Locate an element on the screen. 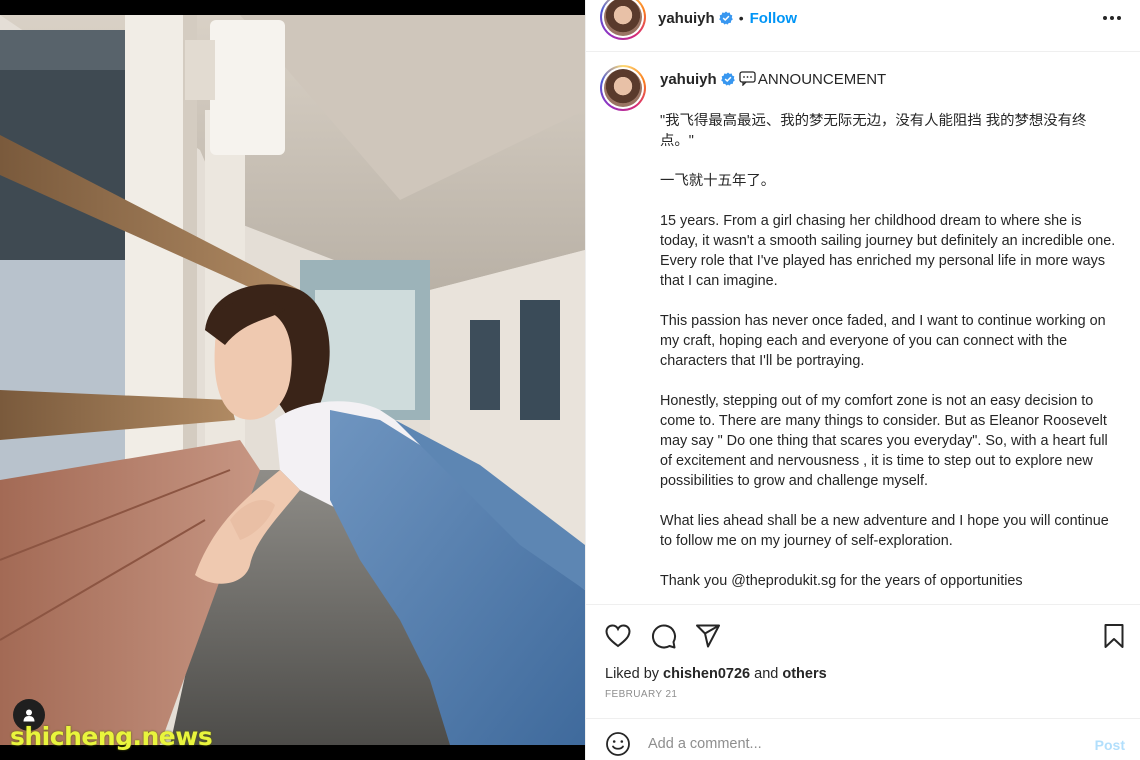  post-comment-button: Post is located at coordinates (1110, 745).